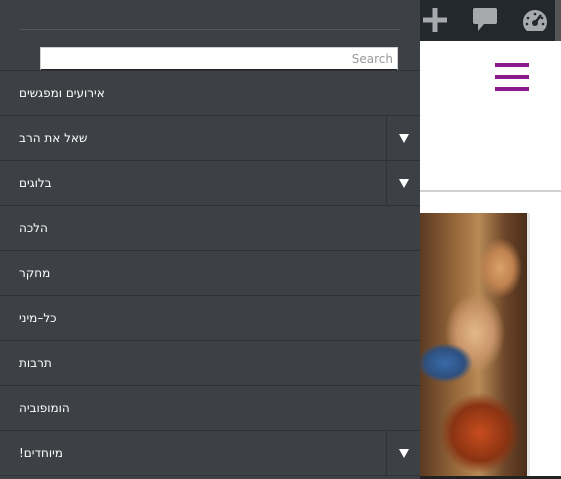  Describe the element at coordinates (210, 318) in the screenshot. I see `menu-item: כל–מיני` at that location.